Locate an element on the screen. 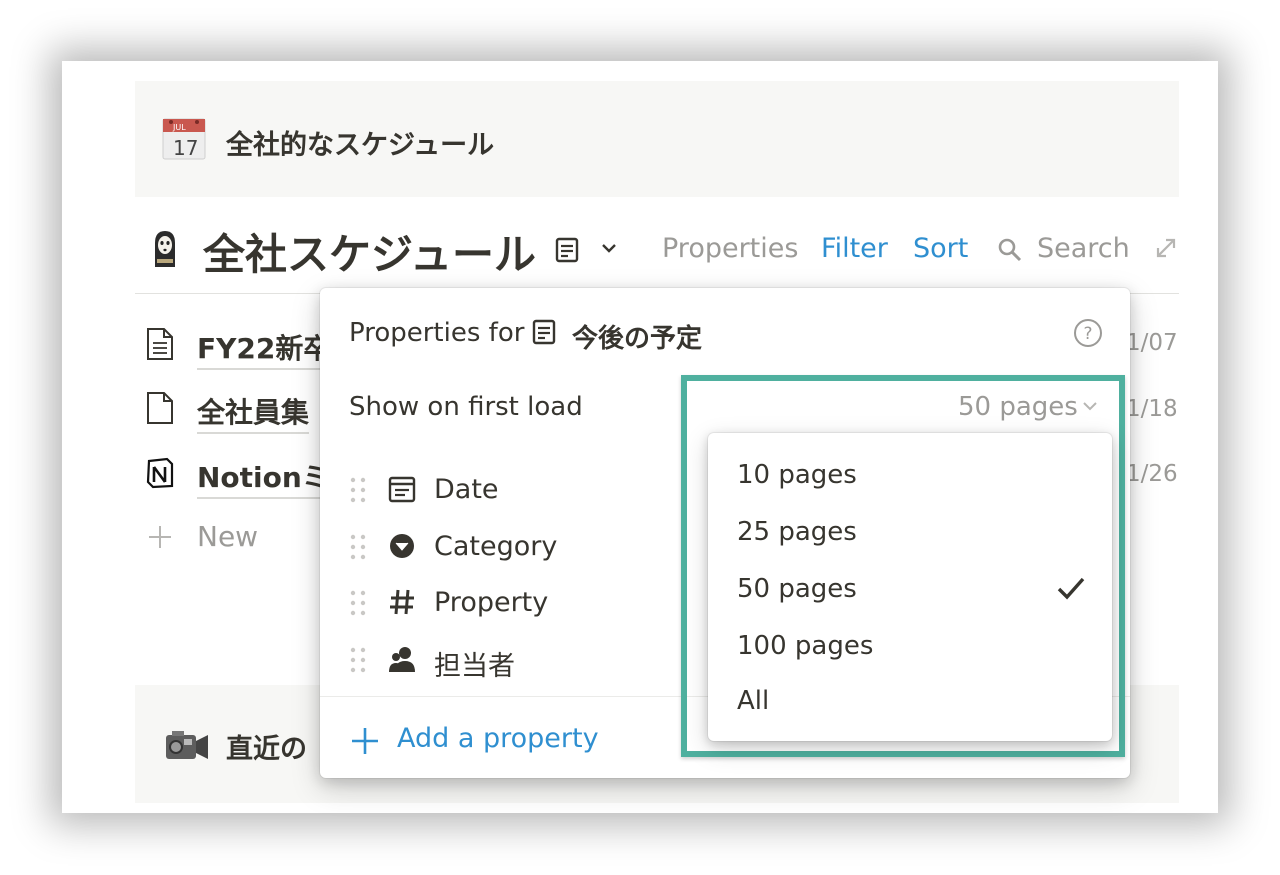  search-icon is located at coordinates (1010, 250).